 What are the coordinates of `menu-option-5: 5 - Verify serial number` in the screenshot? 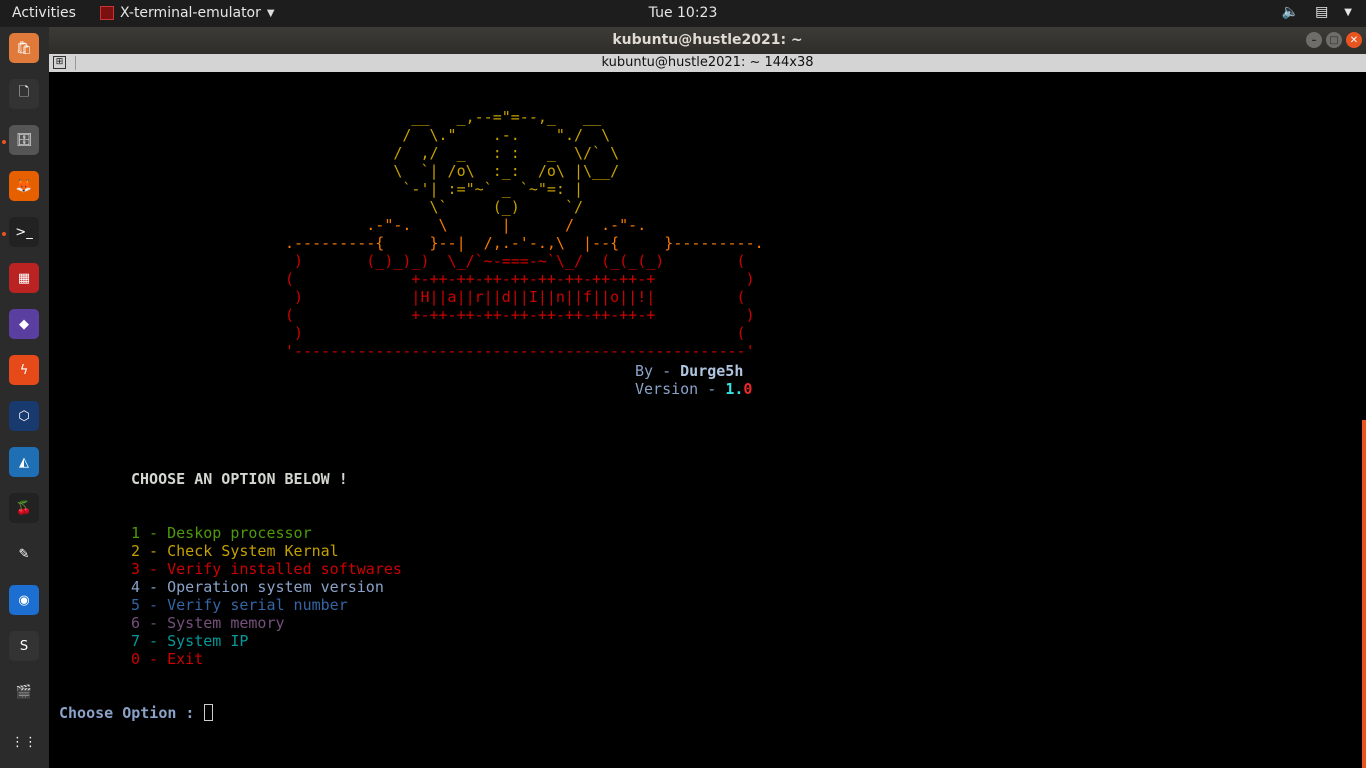 It's located at (239, 605).